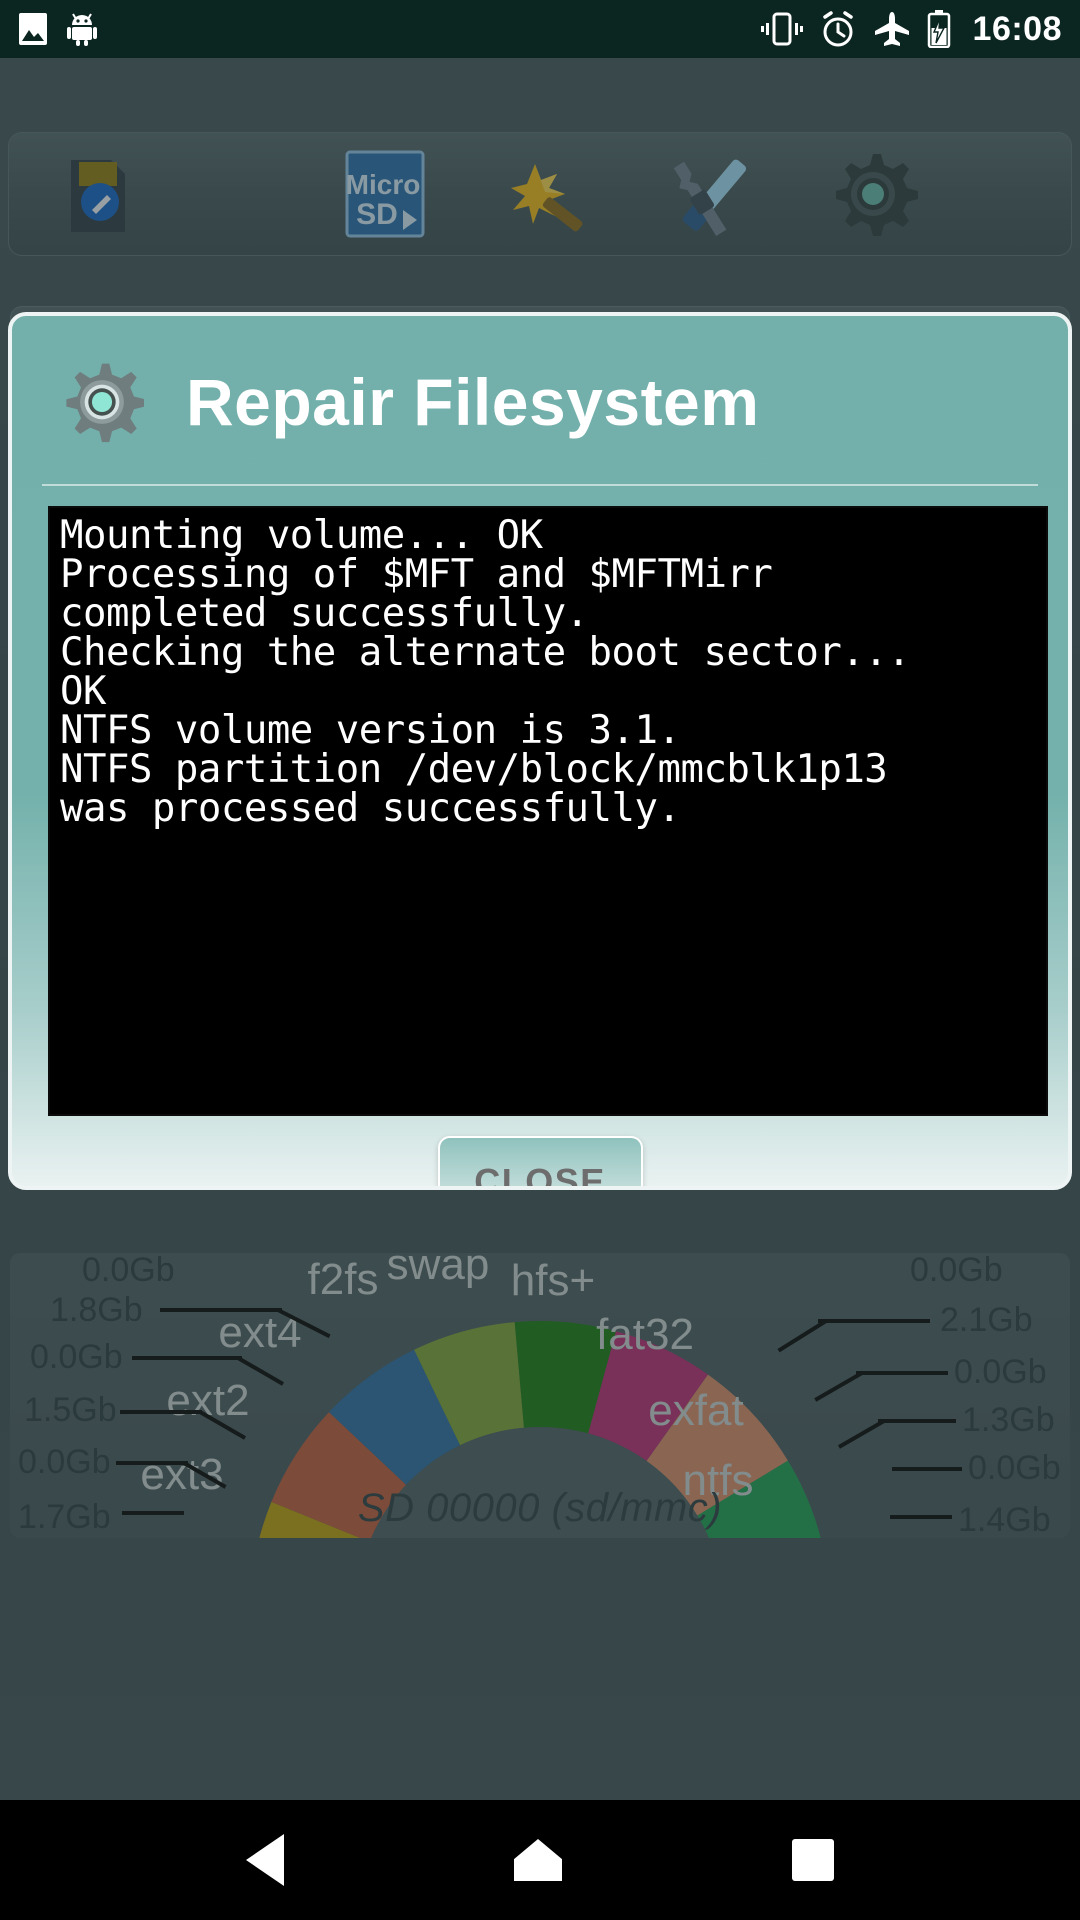 Image resolution: width=1080 pixels, height=1920 pixels. What do you see at coordinates (1017, 28) in the screenshot?
I see `status-bar-clock: 16:08` at bounding box center [1017, 28].